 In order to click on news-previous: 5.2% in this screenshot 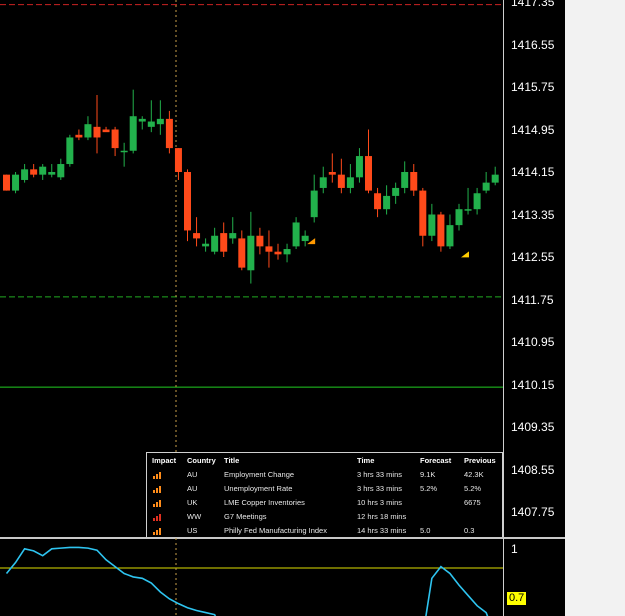, I will do `click(473, 488)`.